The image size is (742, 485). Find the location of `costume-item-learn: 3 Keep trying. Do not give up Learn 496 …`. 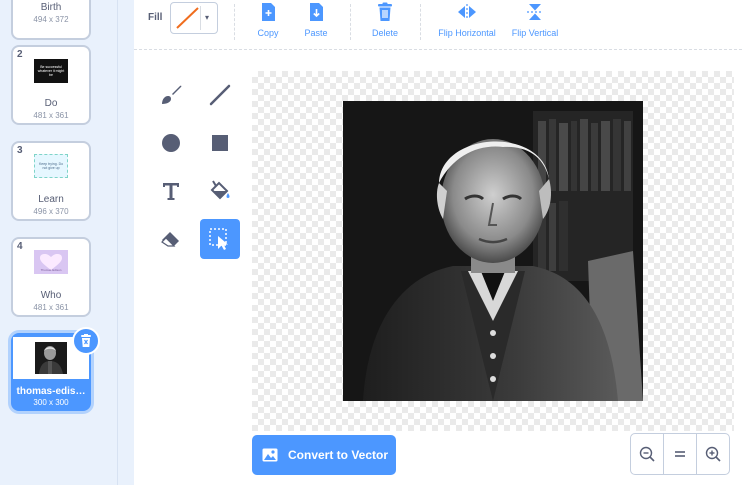

costume-item-learn: 3 Keep trying. Do not give up Learn 496 … is located at coordinates (51, 181).